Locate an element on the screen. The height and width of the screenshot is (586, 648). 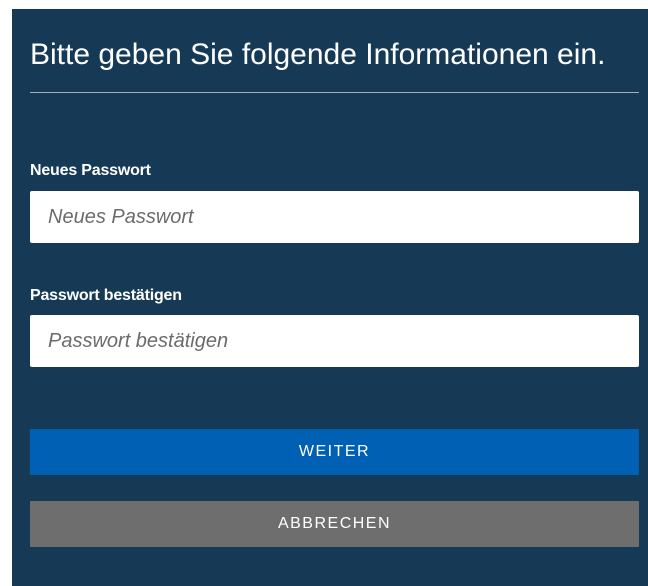
heading-divider is located at coordinates (334, 92).